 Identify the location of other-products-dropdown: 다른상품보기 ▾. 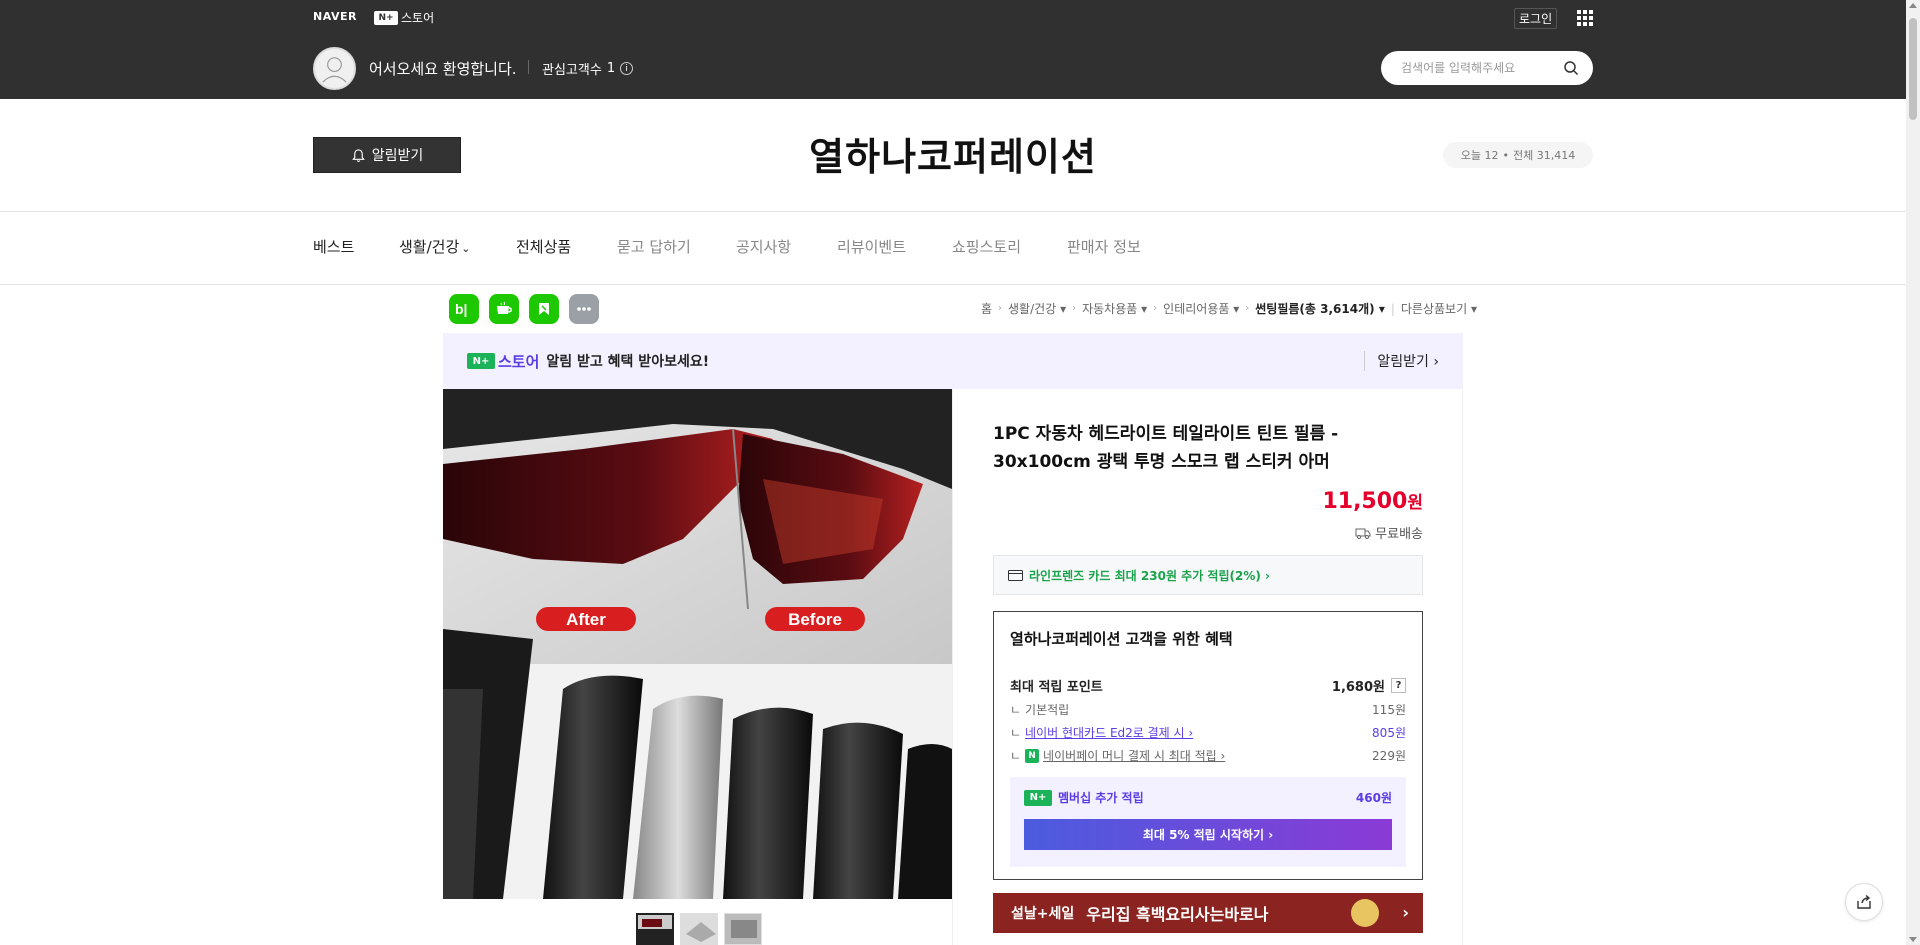
(1439, 308).